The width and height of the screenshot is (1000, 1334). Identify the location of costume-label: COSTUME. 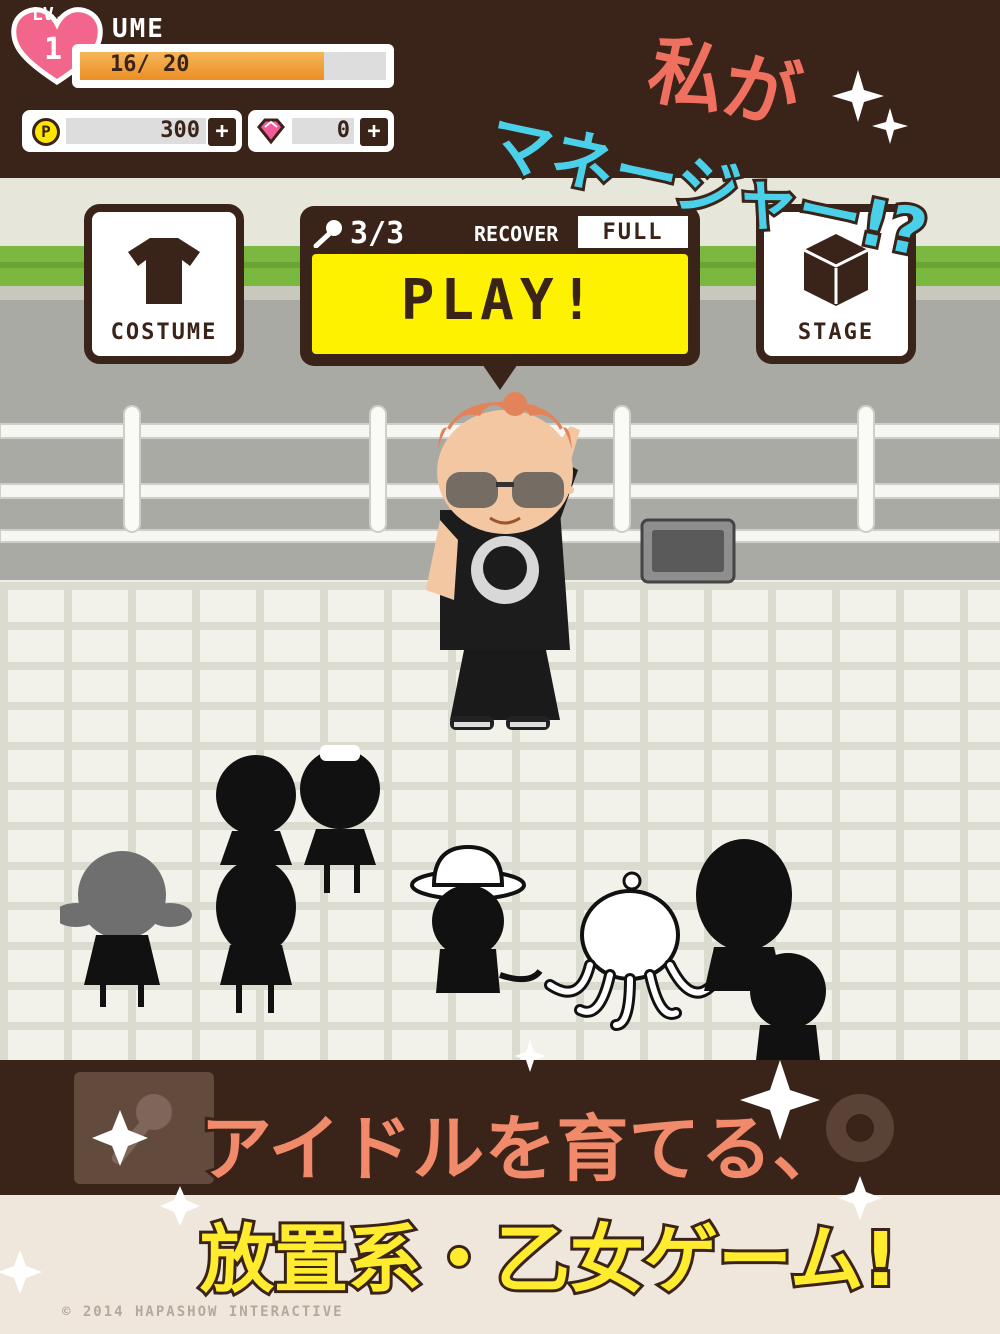
(164, 332).